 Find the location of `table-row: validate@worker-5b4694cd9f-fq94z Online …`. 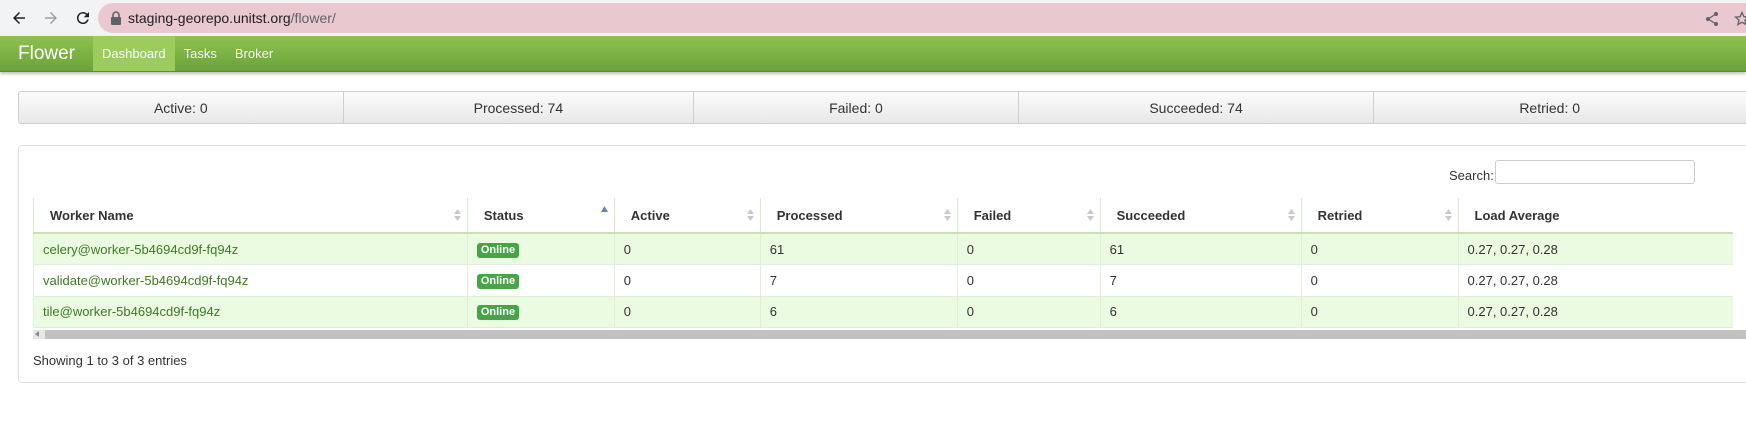

table-row: validate@worker-5b4694cd9f-fq94z Online … is located at coordinates (883, 280).